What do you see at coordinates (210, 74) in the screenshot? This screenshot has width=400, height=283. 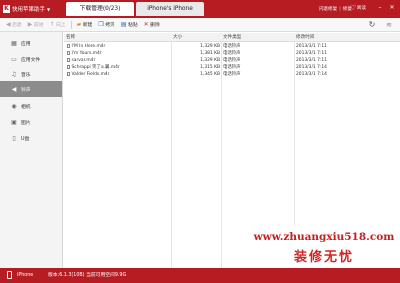 I see `file-size: 1,345 KB` at bounding box center [210, 74].